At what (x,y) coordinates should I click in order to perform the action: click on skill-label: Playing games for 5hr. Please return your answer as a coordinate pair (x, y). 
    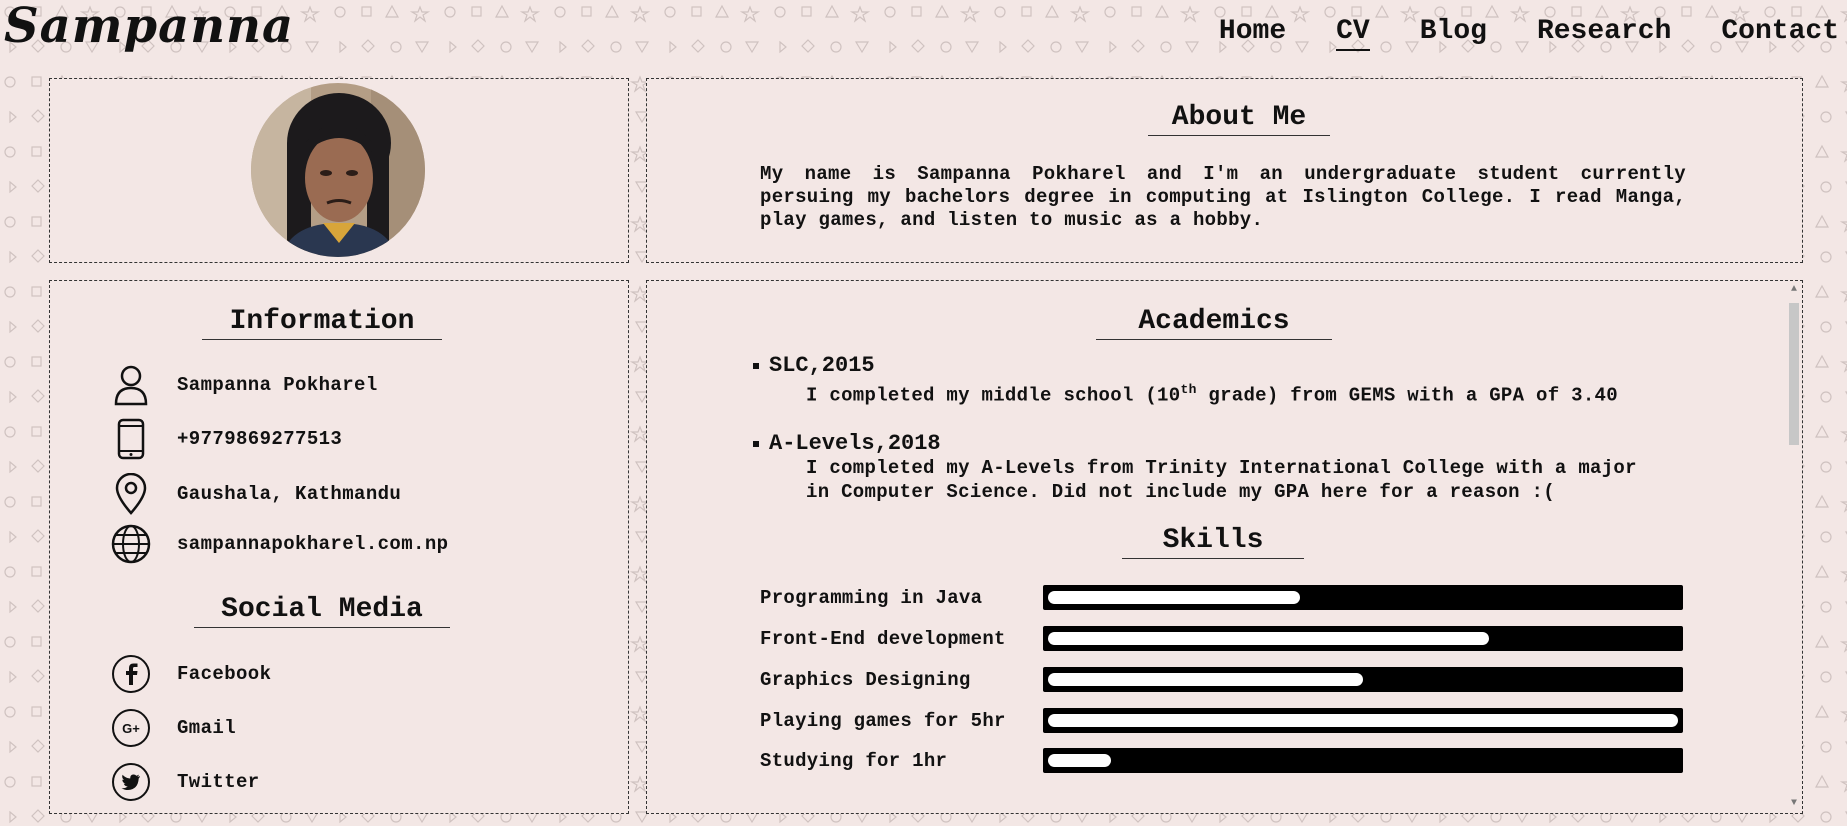
    Looking at the image, I should click on (883, 720).